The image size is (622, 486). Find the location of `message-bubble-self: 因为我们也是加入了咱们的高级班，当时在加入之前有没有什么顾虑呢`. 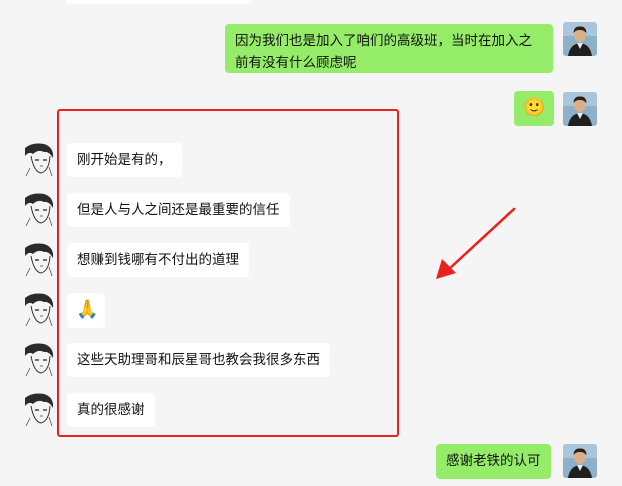

message-bubble-self: 因为我们也是加入了咱们的高级班，当时在加入之前有没有什么顾虑呢 is located at coordinates (389, 48).